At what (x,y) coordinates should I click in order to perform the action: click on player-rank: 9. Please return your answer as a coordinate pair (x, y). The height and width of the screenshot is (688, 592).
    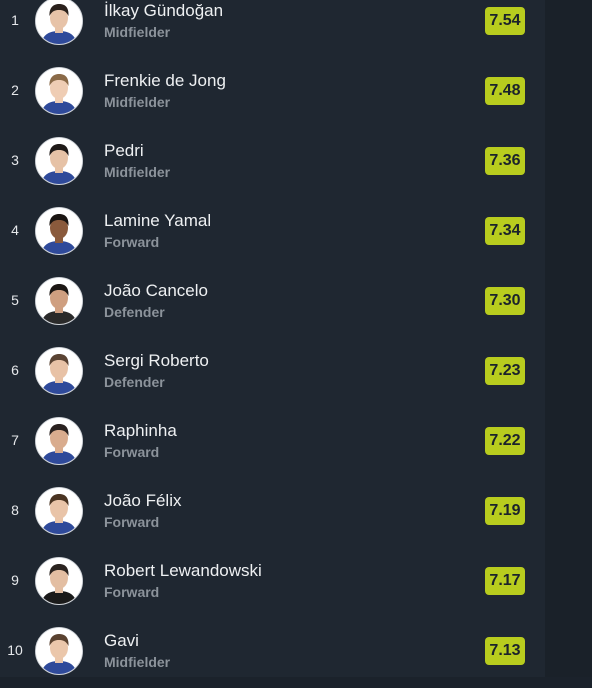
    Looking at the image, I should click on (15, 580).